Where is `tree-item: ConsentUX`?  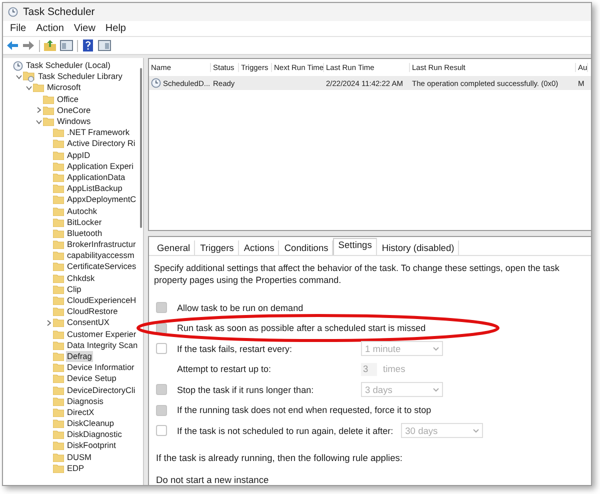
tree-item: ConsentUX is located at coordinates (88, 322).